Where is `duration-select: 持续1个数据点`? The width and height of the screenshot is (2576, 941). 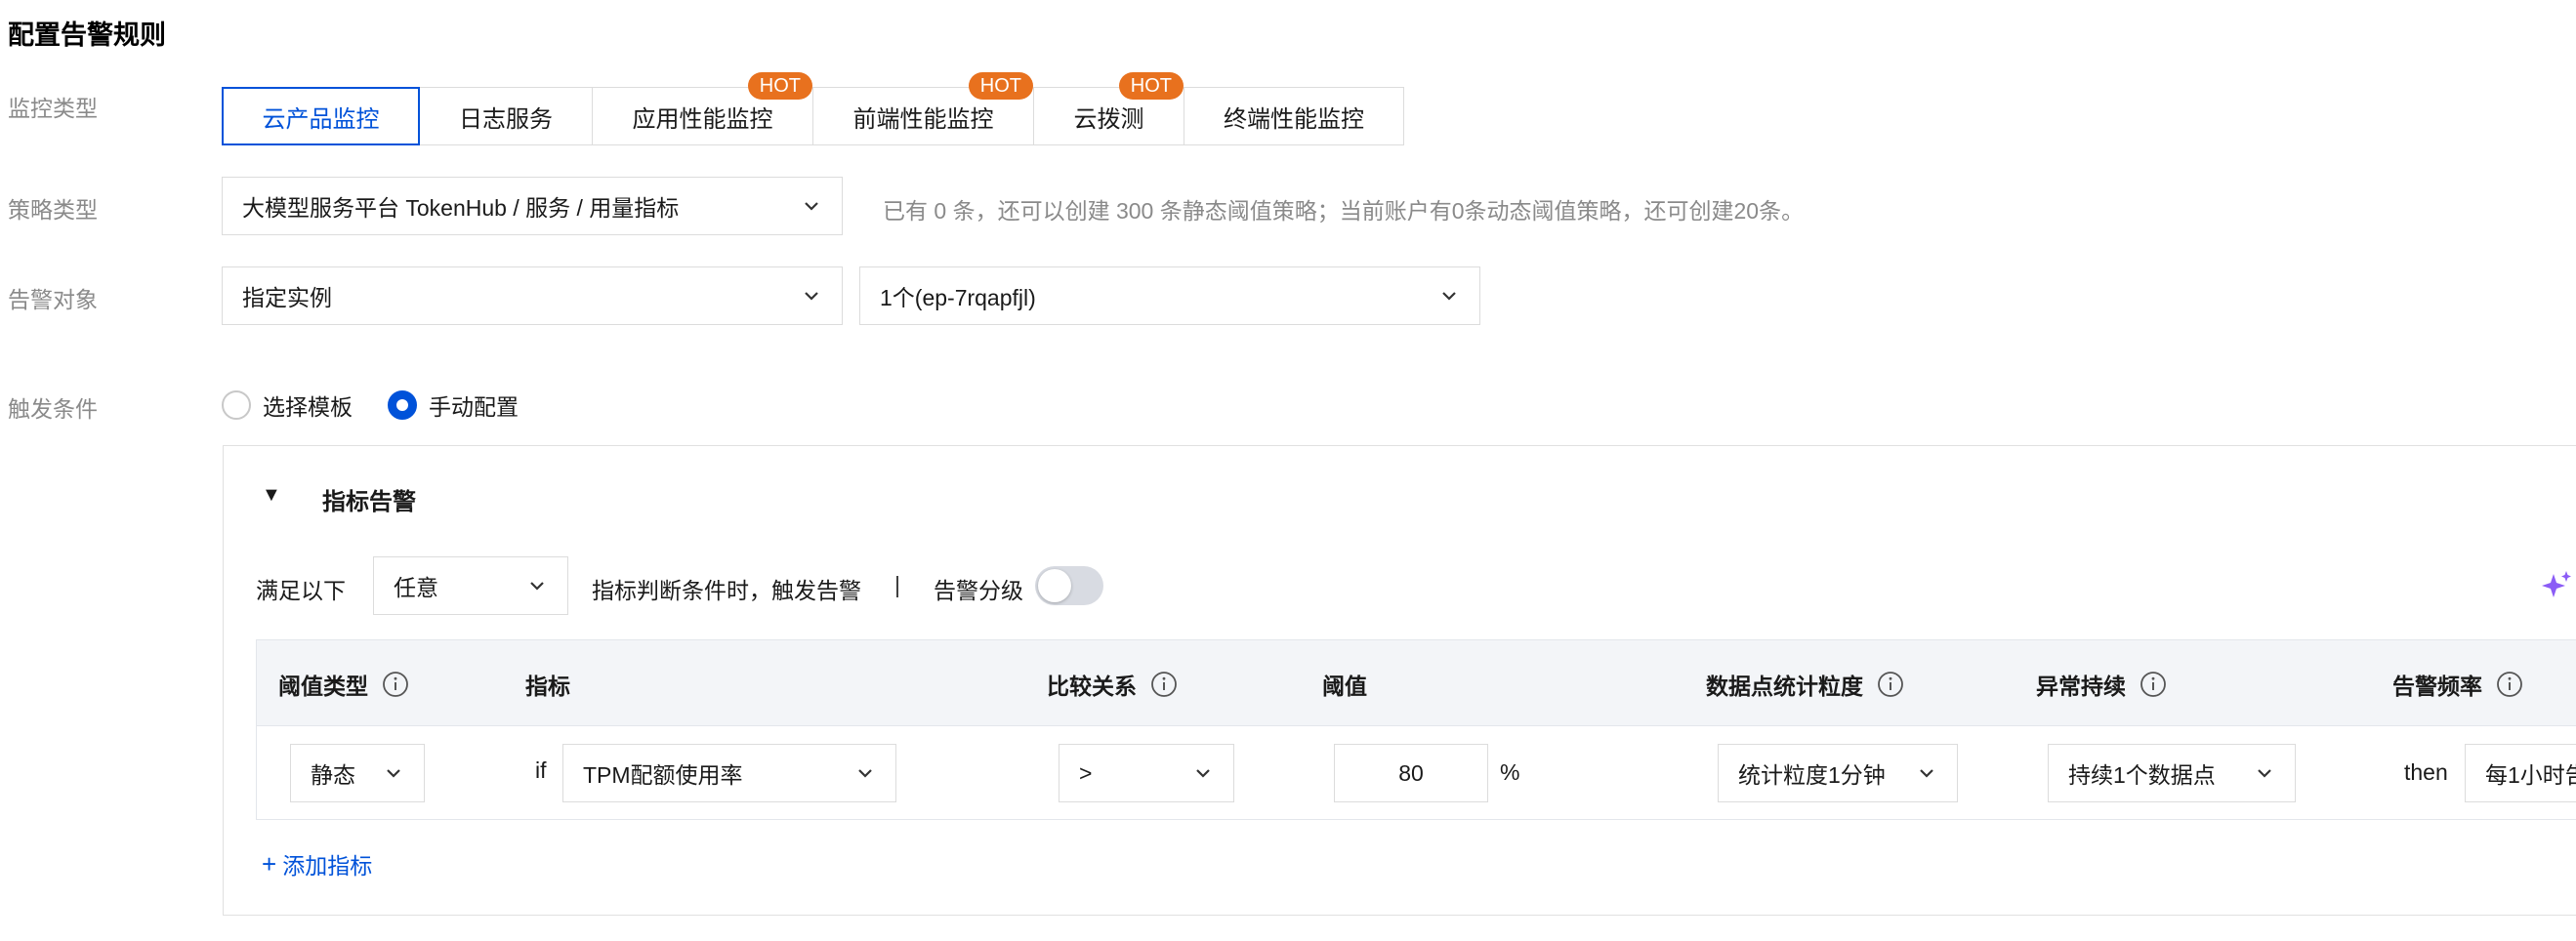
duration-select: 持续1个数据点 is located at coordinates (2172, 773).